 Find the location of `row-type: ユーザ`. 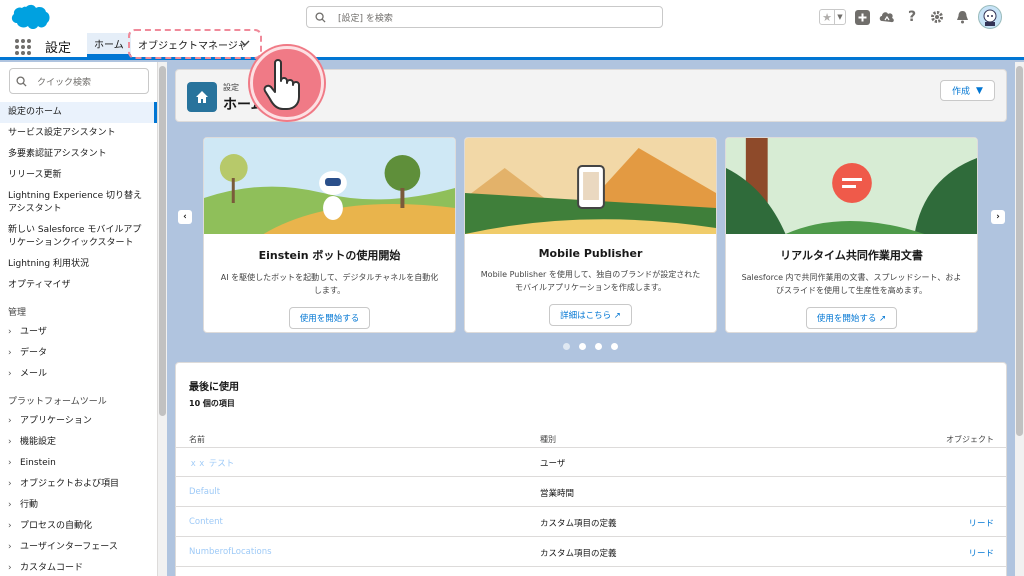

row-type: ユーザ is located at coordinates (553, 464).